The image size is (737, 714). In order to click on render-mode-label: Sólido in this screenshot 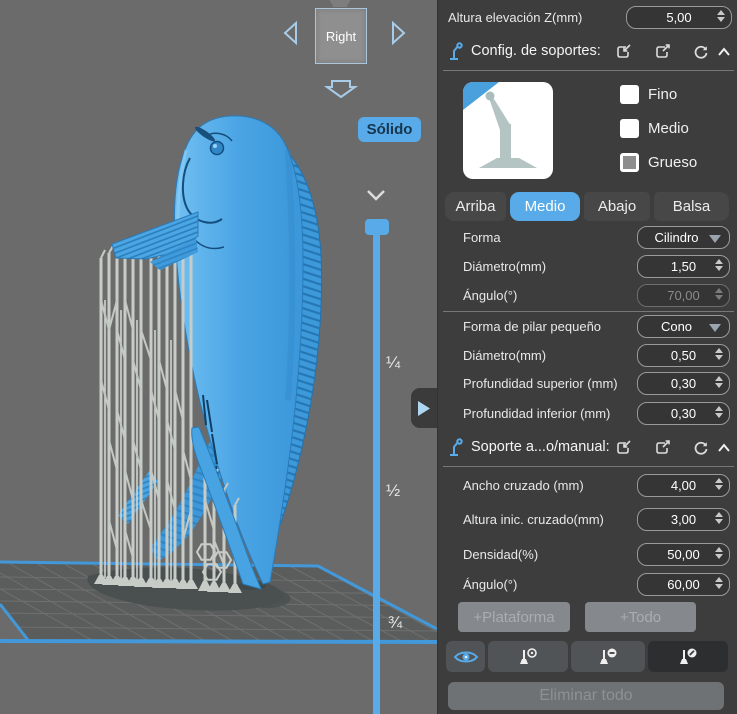, I will do `click(389, 129)`.